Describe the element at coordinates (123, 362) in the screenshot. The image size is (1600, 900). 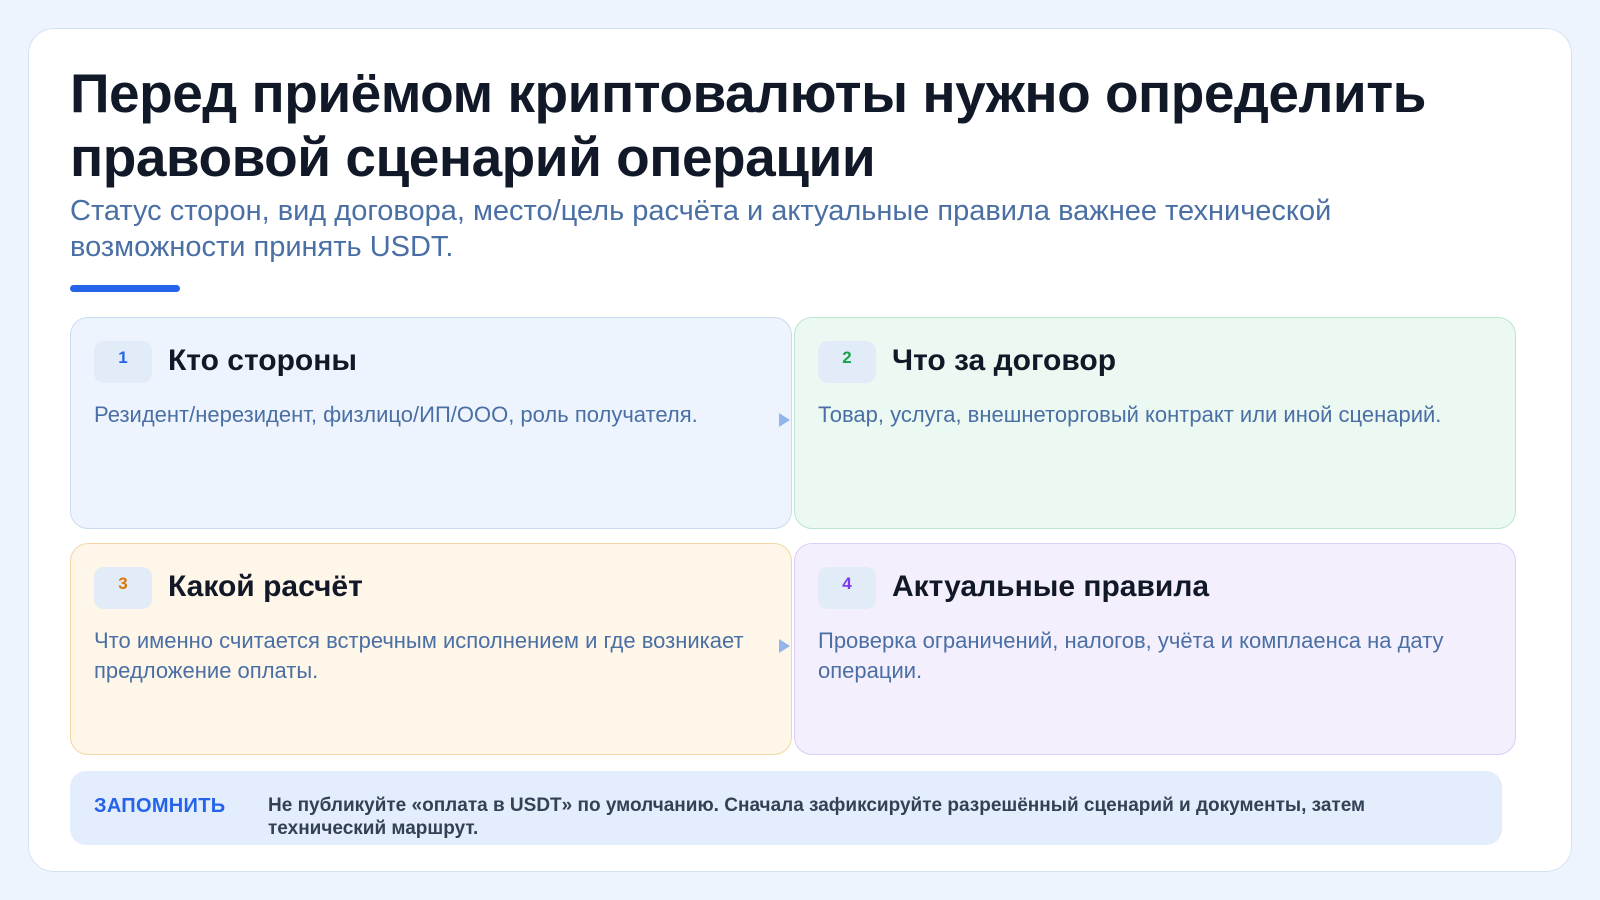
I see `step-number-badge: 1` at that location.